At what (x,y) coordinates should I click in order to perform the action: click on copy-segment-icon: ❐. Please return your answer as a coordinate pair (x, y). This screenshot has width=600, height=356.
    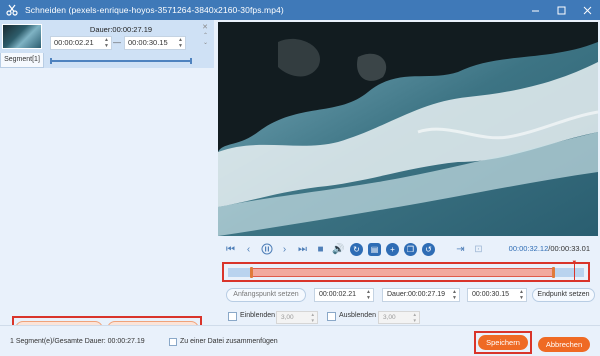
    Looking at the image, I should click on (410, 249).